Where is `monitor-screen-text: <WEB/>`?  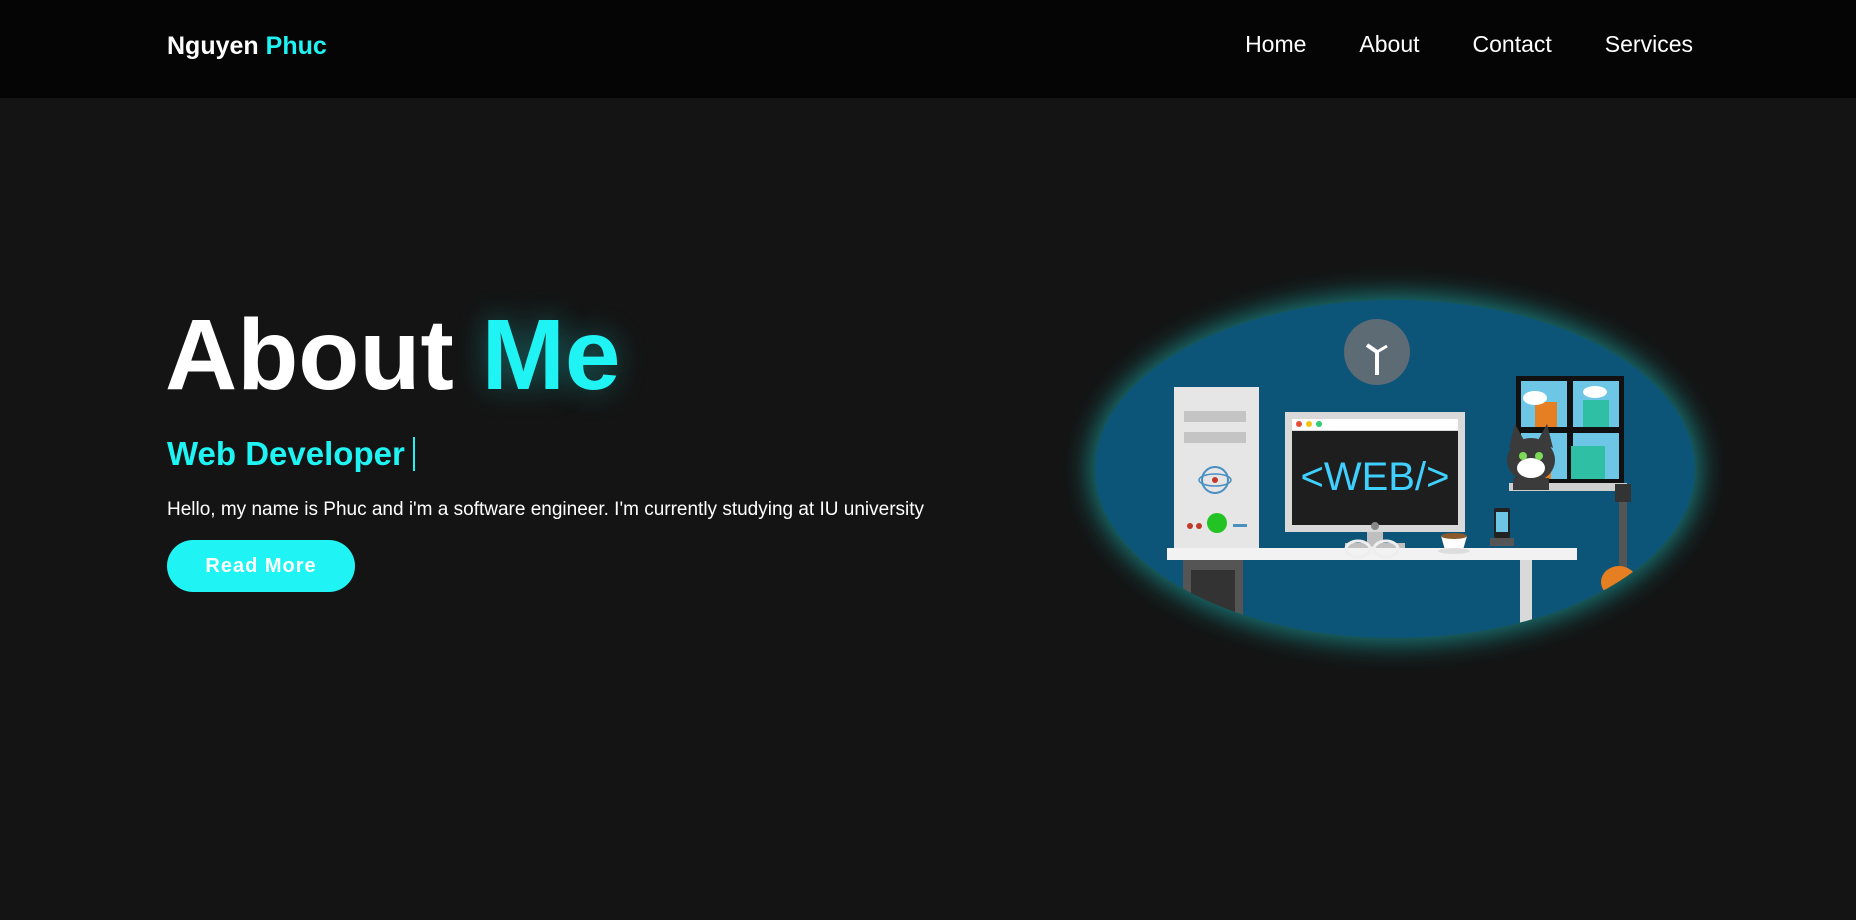 monitor-screen-text: <WEB/> is located at coordinates (1375, 477).